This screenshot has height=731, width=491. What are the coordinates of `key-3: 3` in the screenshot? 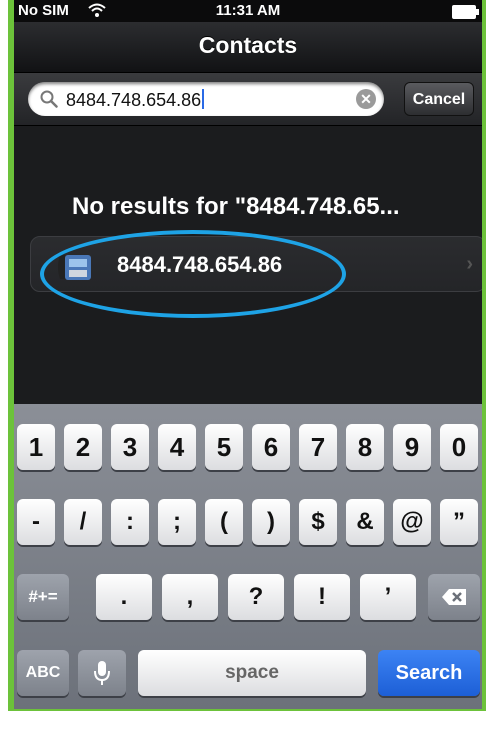 It's located at (130, 447).